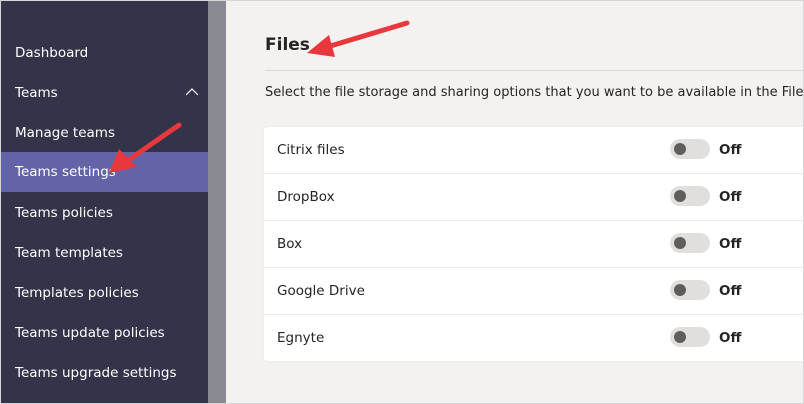 This screenshot has height=404, width=804. I want to click on option-row-citrix-files: Citrix files Off, so click(533, 150).